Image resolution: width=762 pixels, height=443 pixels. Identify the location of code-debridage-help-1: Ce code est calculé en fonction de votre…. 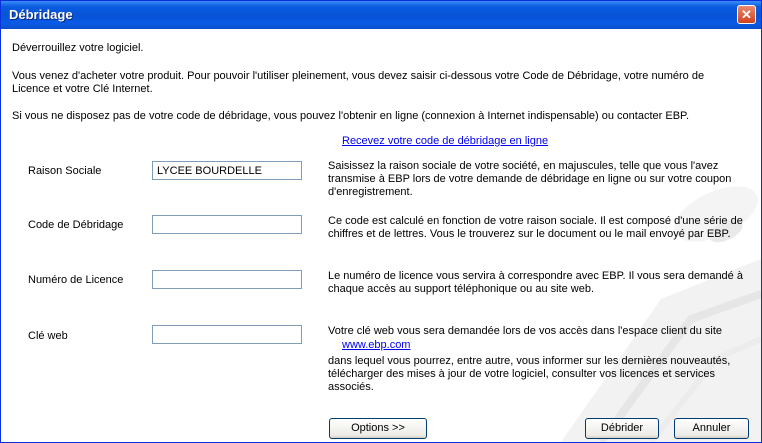
(535, 221).